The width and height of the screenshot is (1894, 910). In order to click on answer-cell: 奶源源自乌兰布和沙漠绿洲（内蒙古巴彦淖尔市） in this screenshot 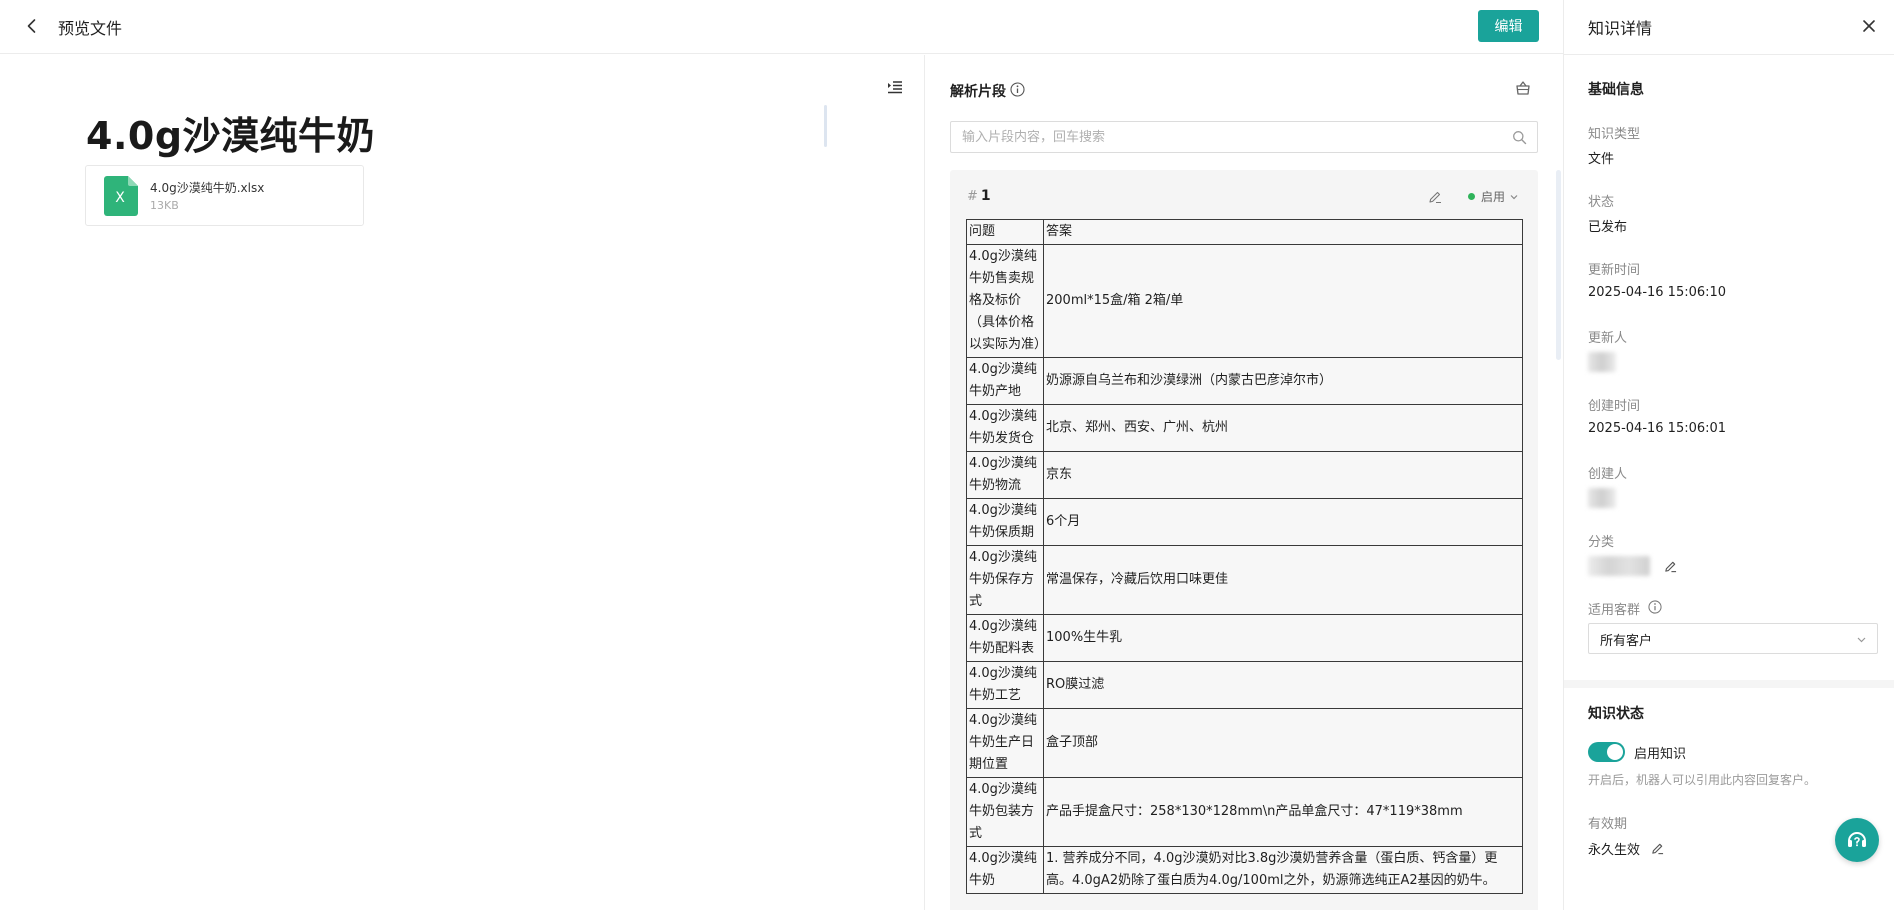, I will do `click(1283, 381)`.